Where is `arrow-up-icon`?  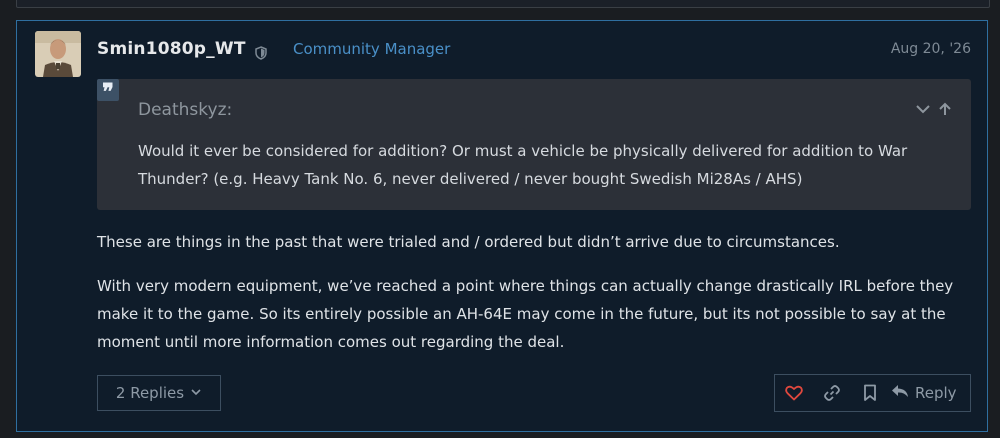
arrow-up-icon is located at coordinates (945, 109).